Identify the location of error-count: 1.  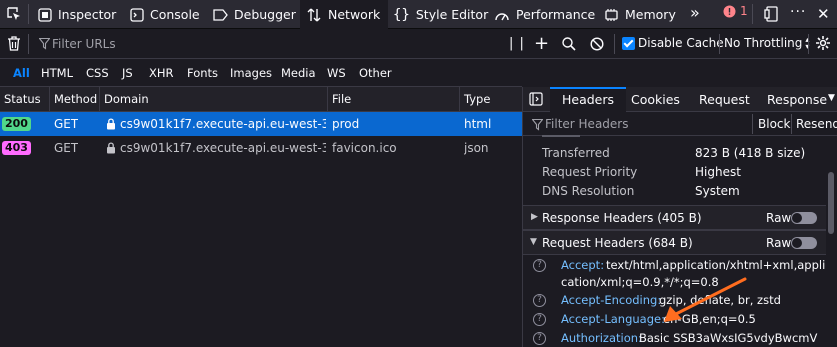
(744, 11).